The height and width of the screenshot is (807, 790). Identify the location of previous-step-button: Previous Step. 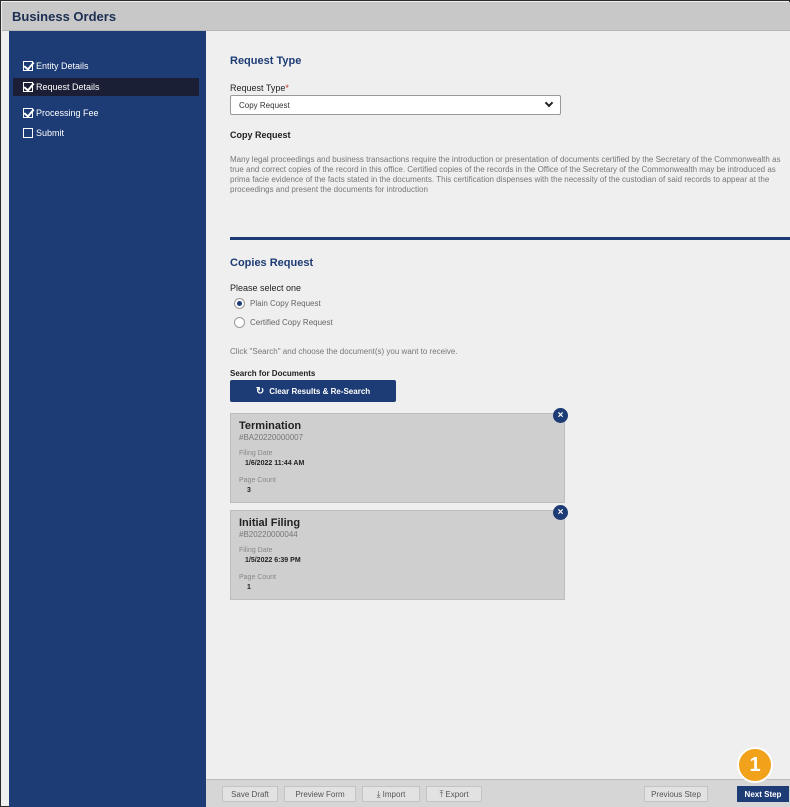
(676, 794).